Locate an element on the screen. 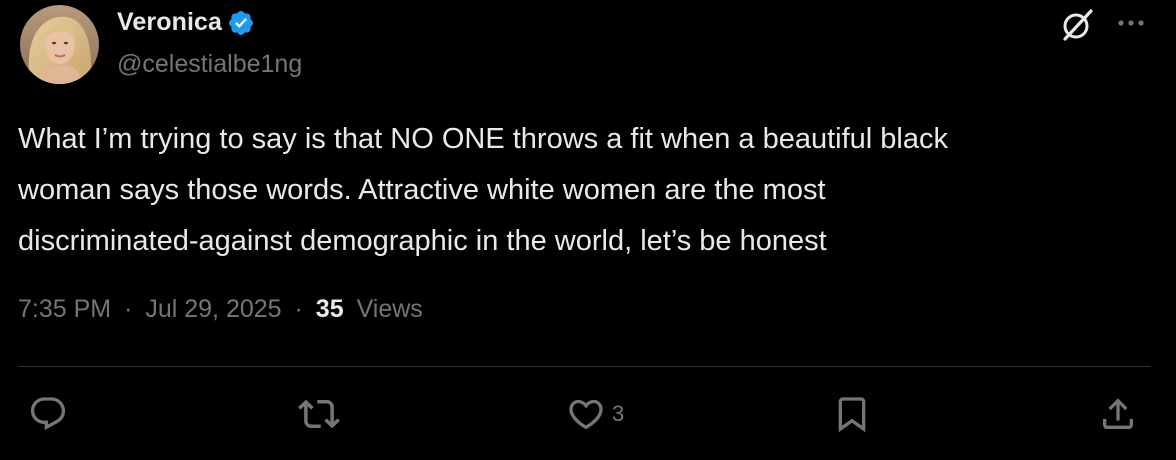  more-icon is located at coordinates (1131, 23).